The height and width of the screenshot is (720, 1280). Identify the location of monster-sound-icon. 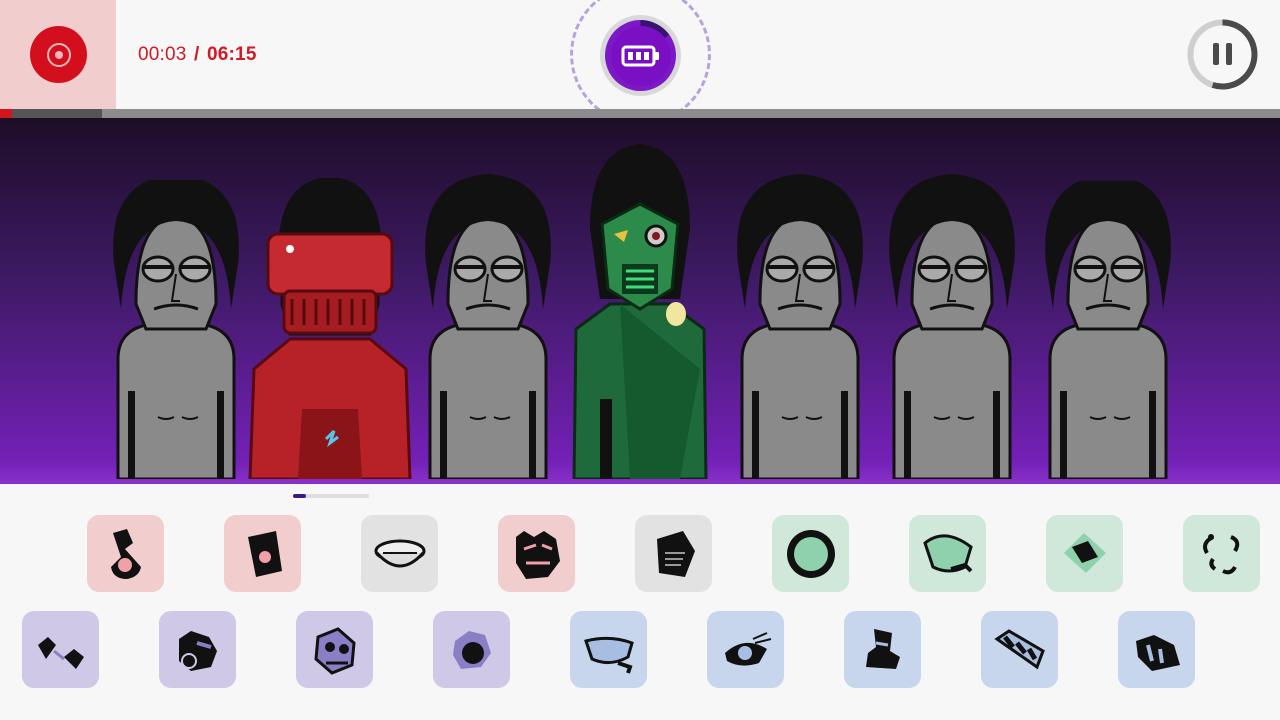
(536, 553).